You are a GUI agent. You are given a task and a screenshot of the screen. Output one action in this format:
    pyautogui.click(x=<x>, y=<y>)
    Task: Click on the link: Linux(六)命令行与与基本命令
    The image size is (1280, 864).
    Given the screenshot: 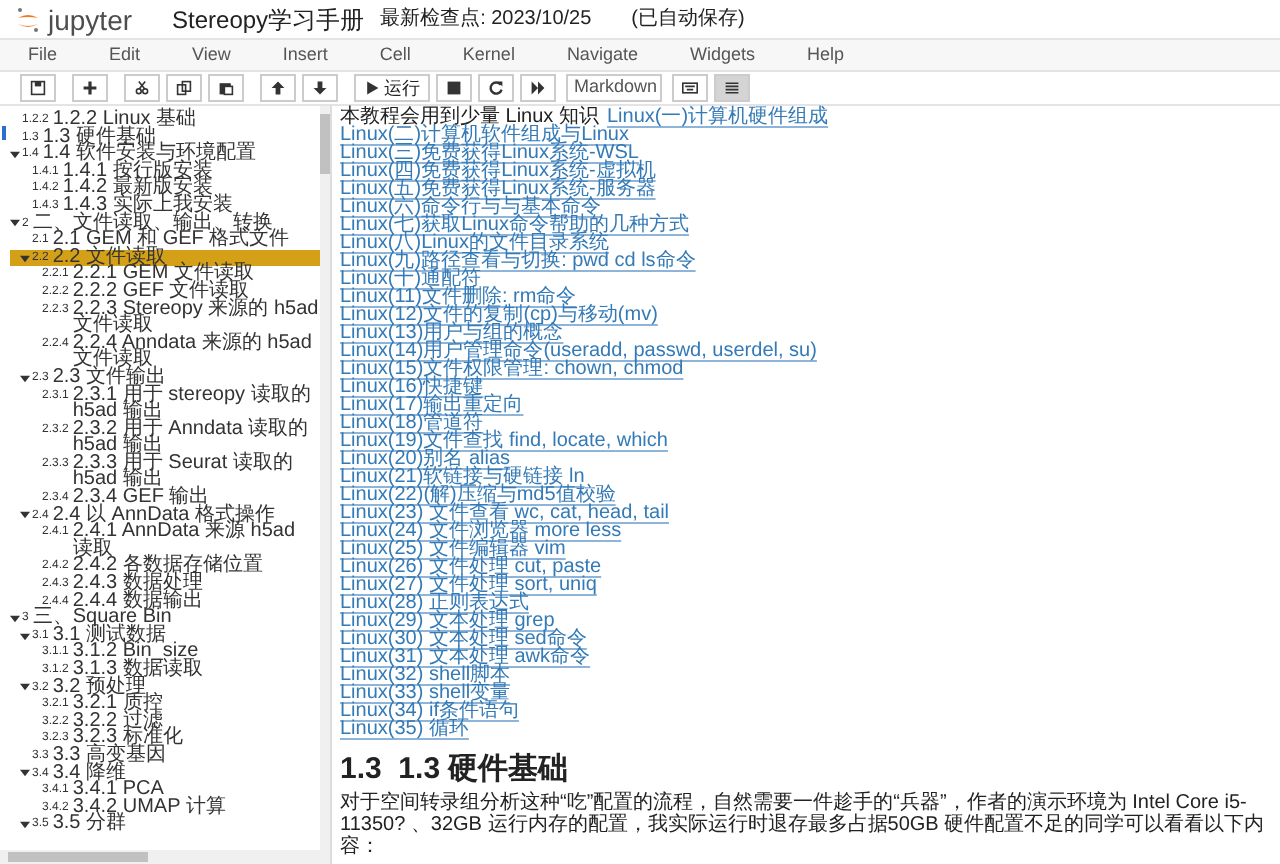 What is the action you would take?
    pyautogui.click(x=471, y=207)
    